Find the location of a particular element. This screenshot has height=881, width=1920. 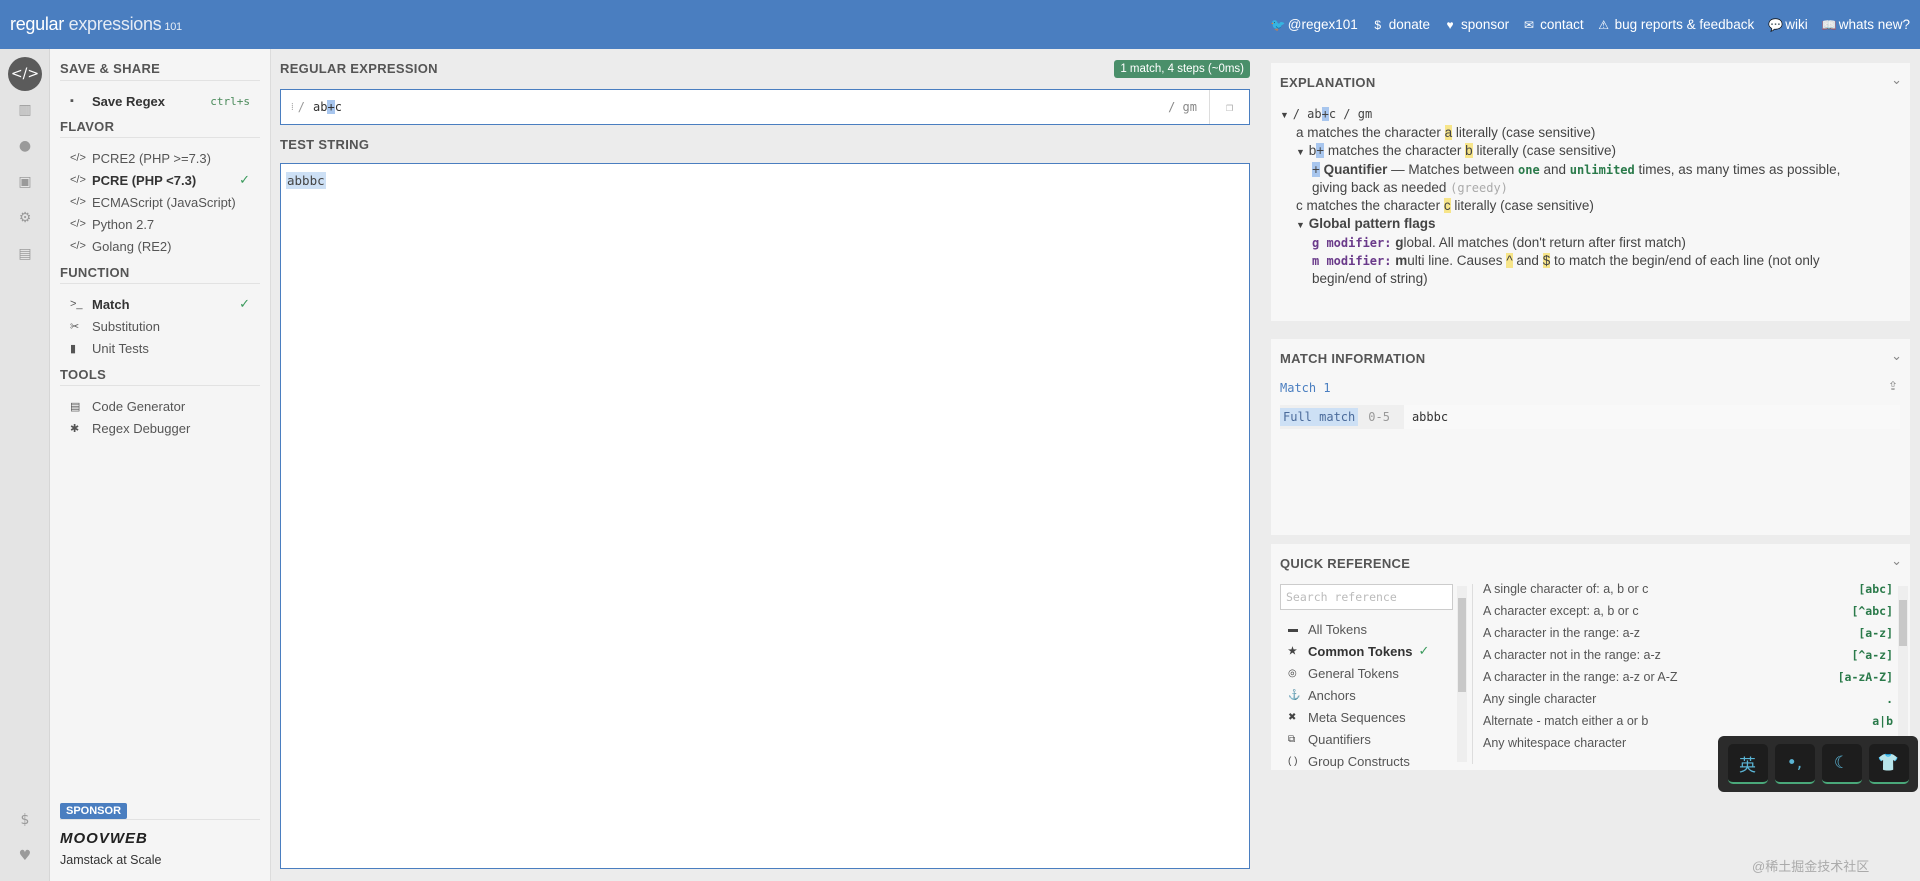

tool-1: ✱ Regex Debugger is located at coordinates (160, 428).